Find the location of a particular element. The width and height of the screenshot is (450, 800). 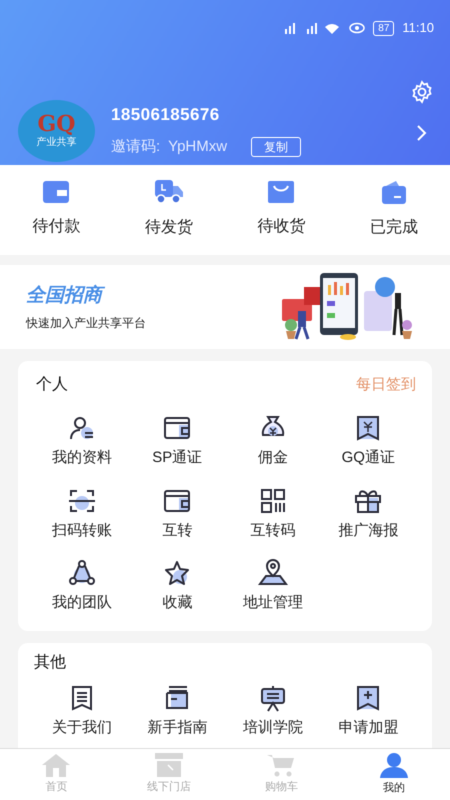

map-pin-icon is located at coordinates (273, 573).